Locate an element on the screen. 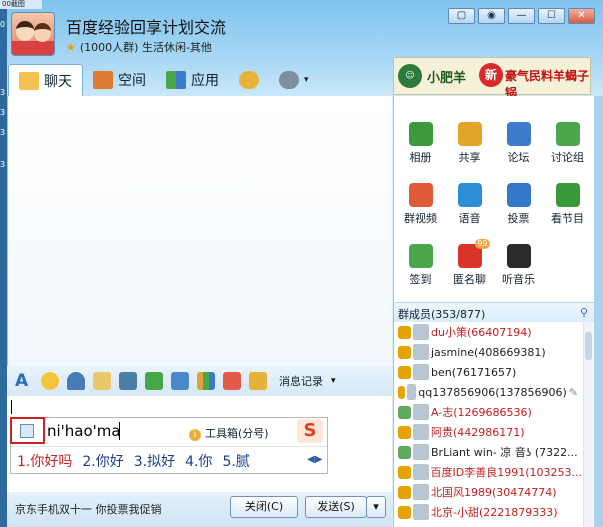  app-label: 群视频 is located at coordinates (420, 218).